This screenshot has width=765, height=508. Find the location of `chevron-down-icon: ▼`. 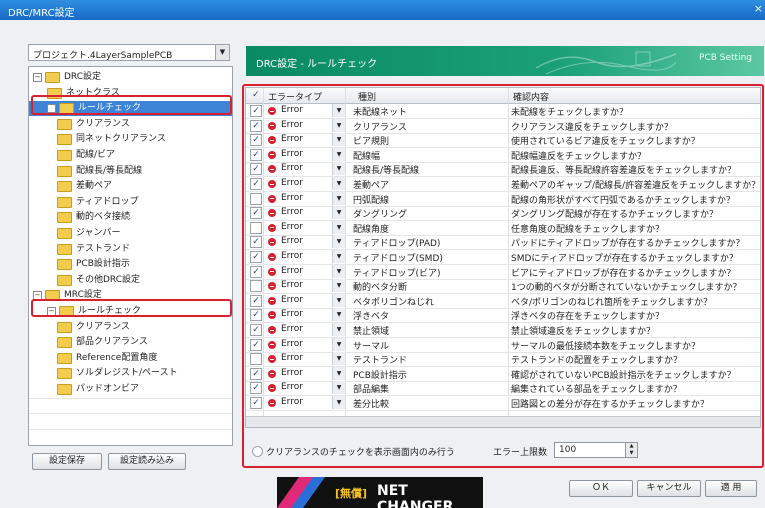

chevron-down-icon: ▼ is located at coordinates (222, 52).